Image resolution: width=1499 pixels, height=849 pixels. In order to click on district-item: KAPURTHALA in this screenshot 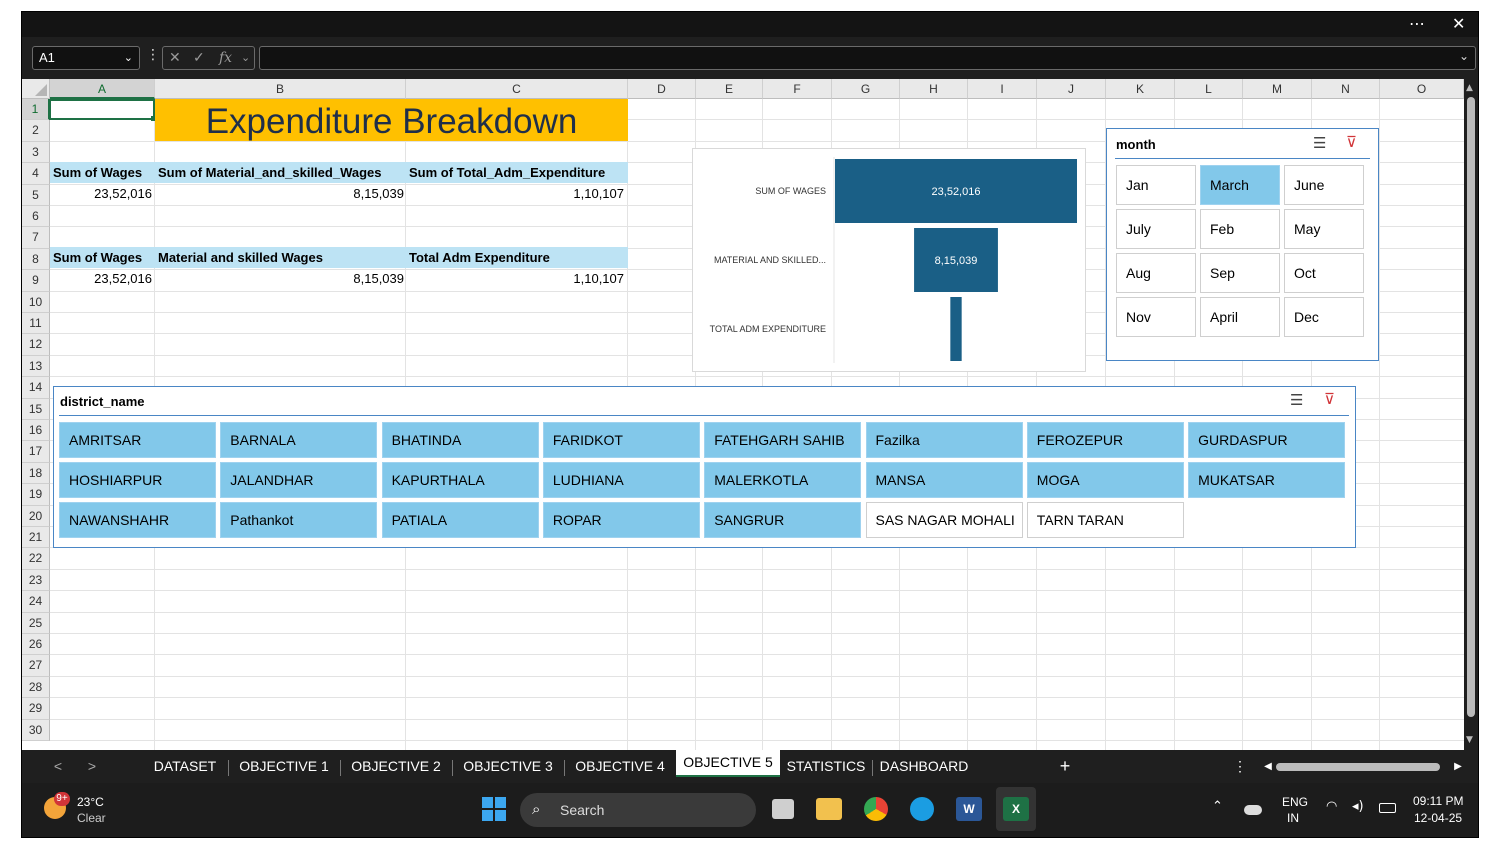, I will do `click(460, 480)`.